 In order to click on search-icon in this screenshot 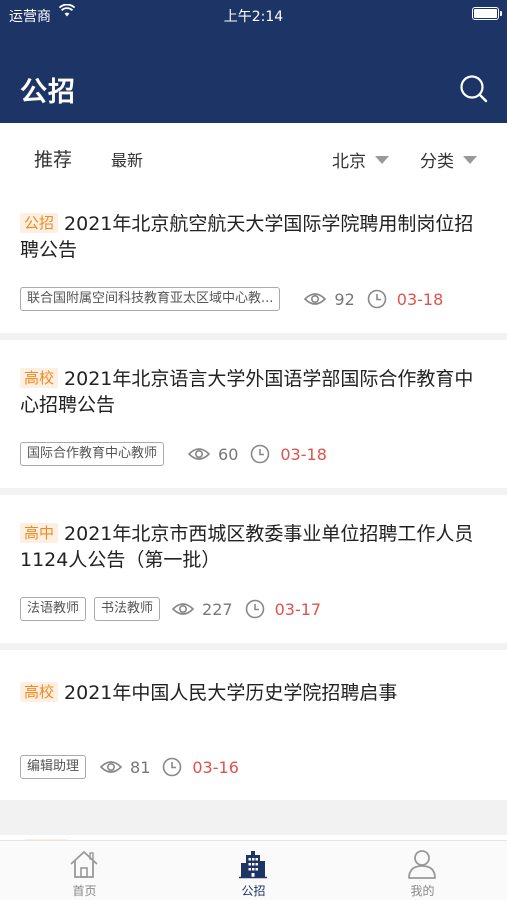, I will do `click(474, 89)`.